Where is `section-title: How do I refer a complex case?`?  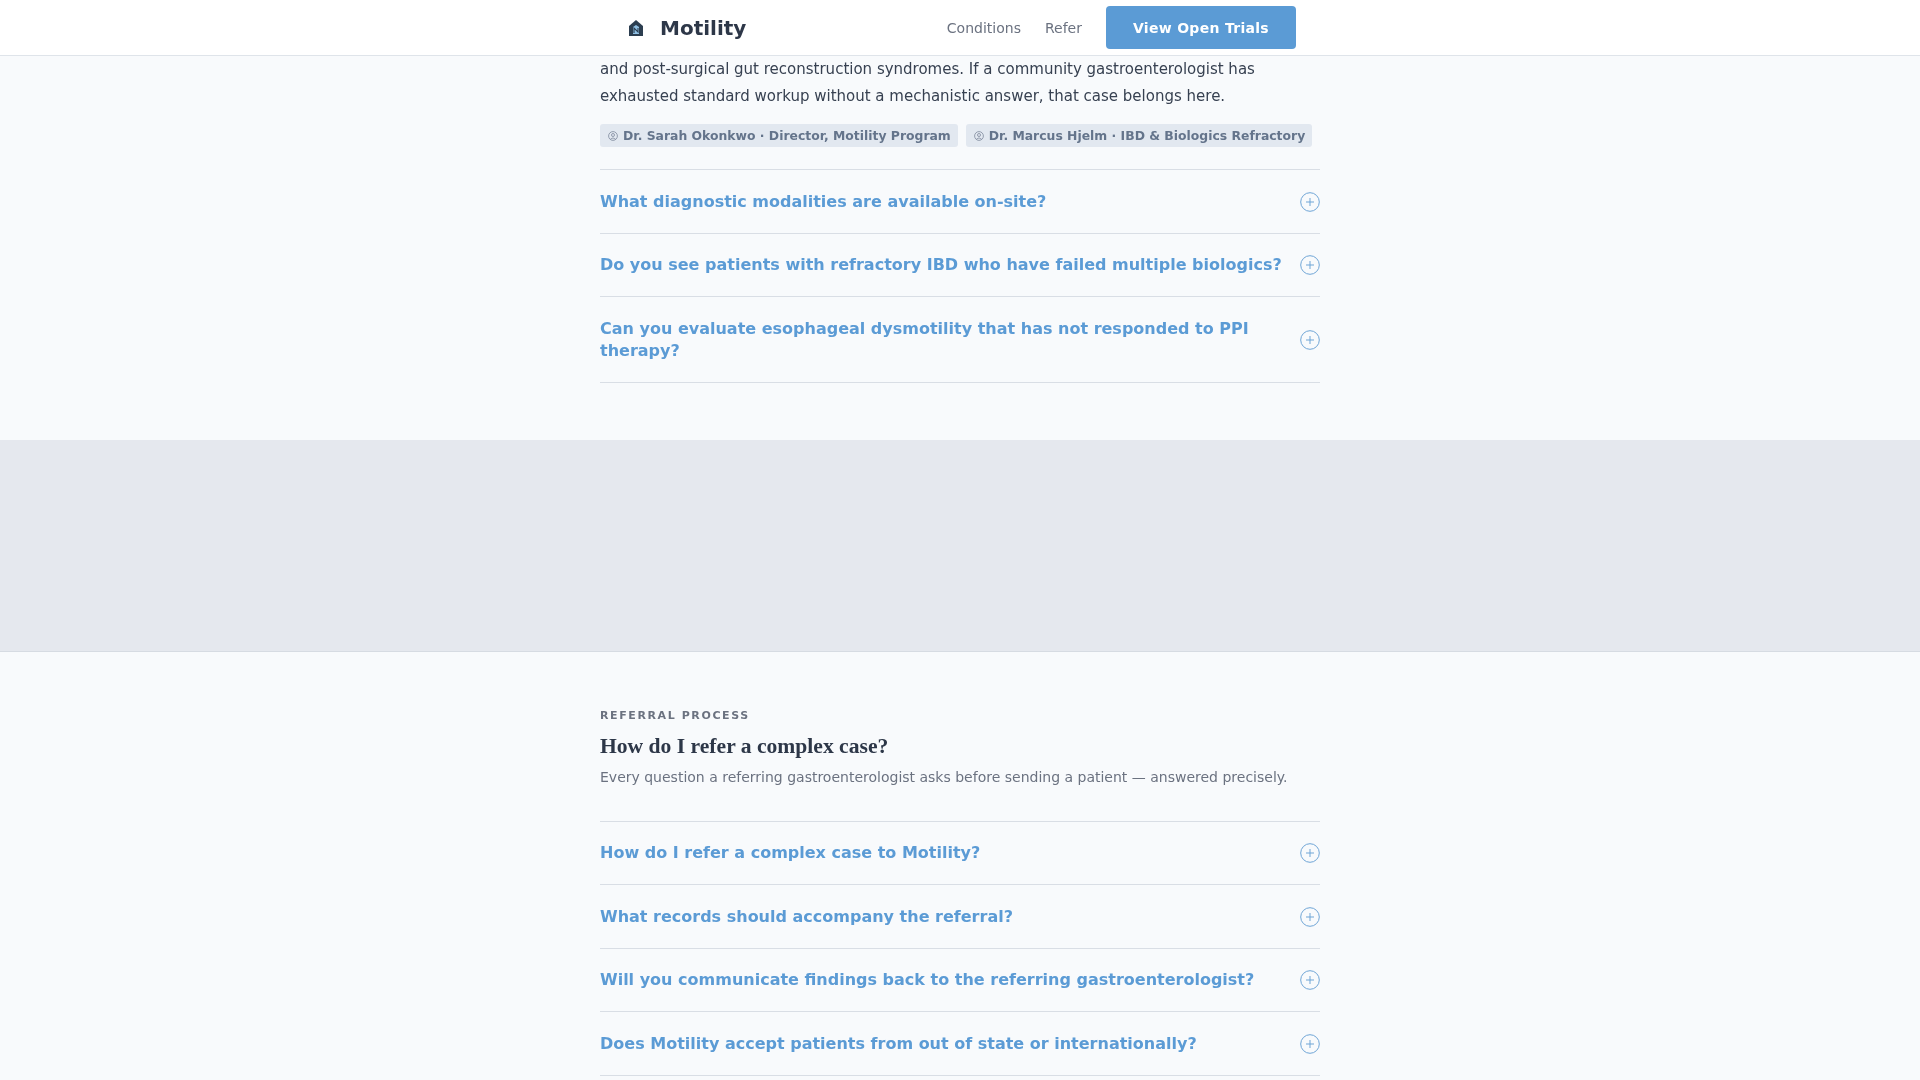
section-title: How do I refer a complex case? is located at coordinates (745, 745).